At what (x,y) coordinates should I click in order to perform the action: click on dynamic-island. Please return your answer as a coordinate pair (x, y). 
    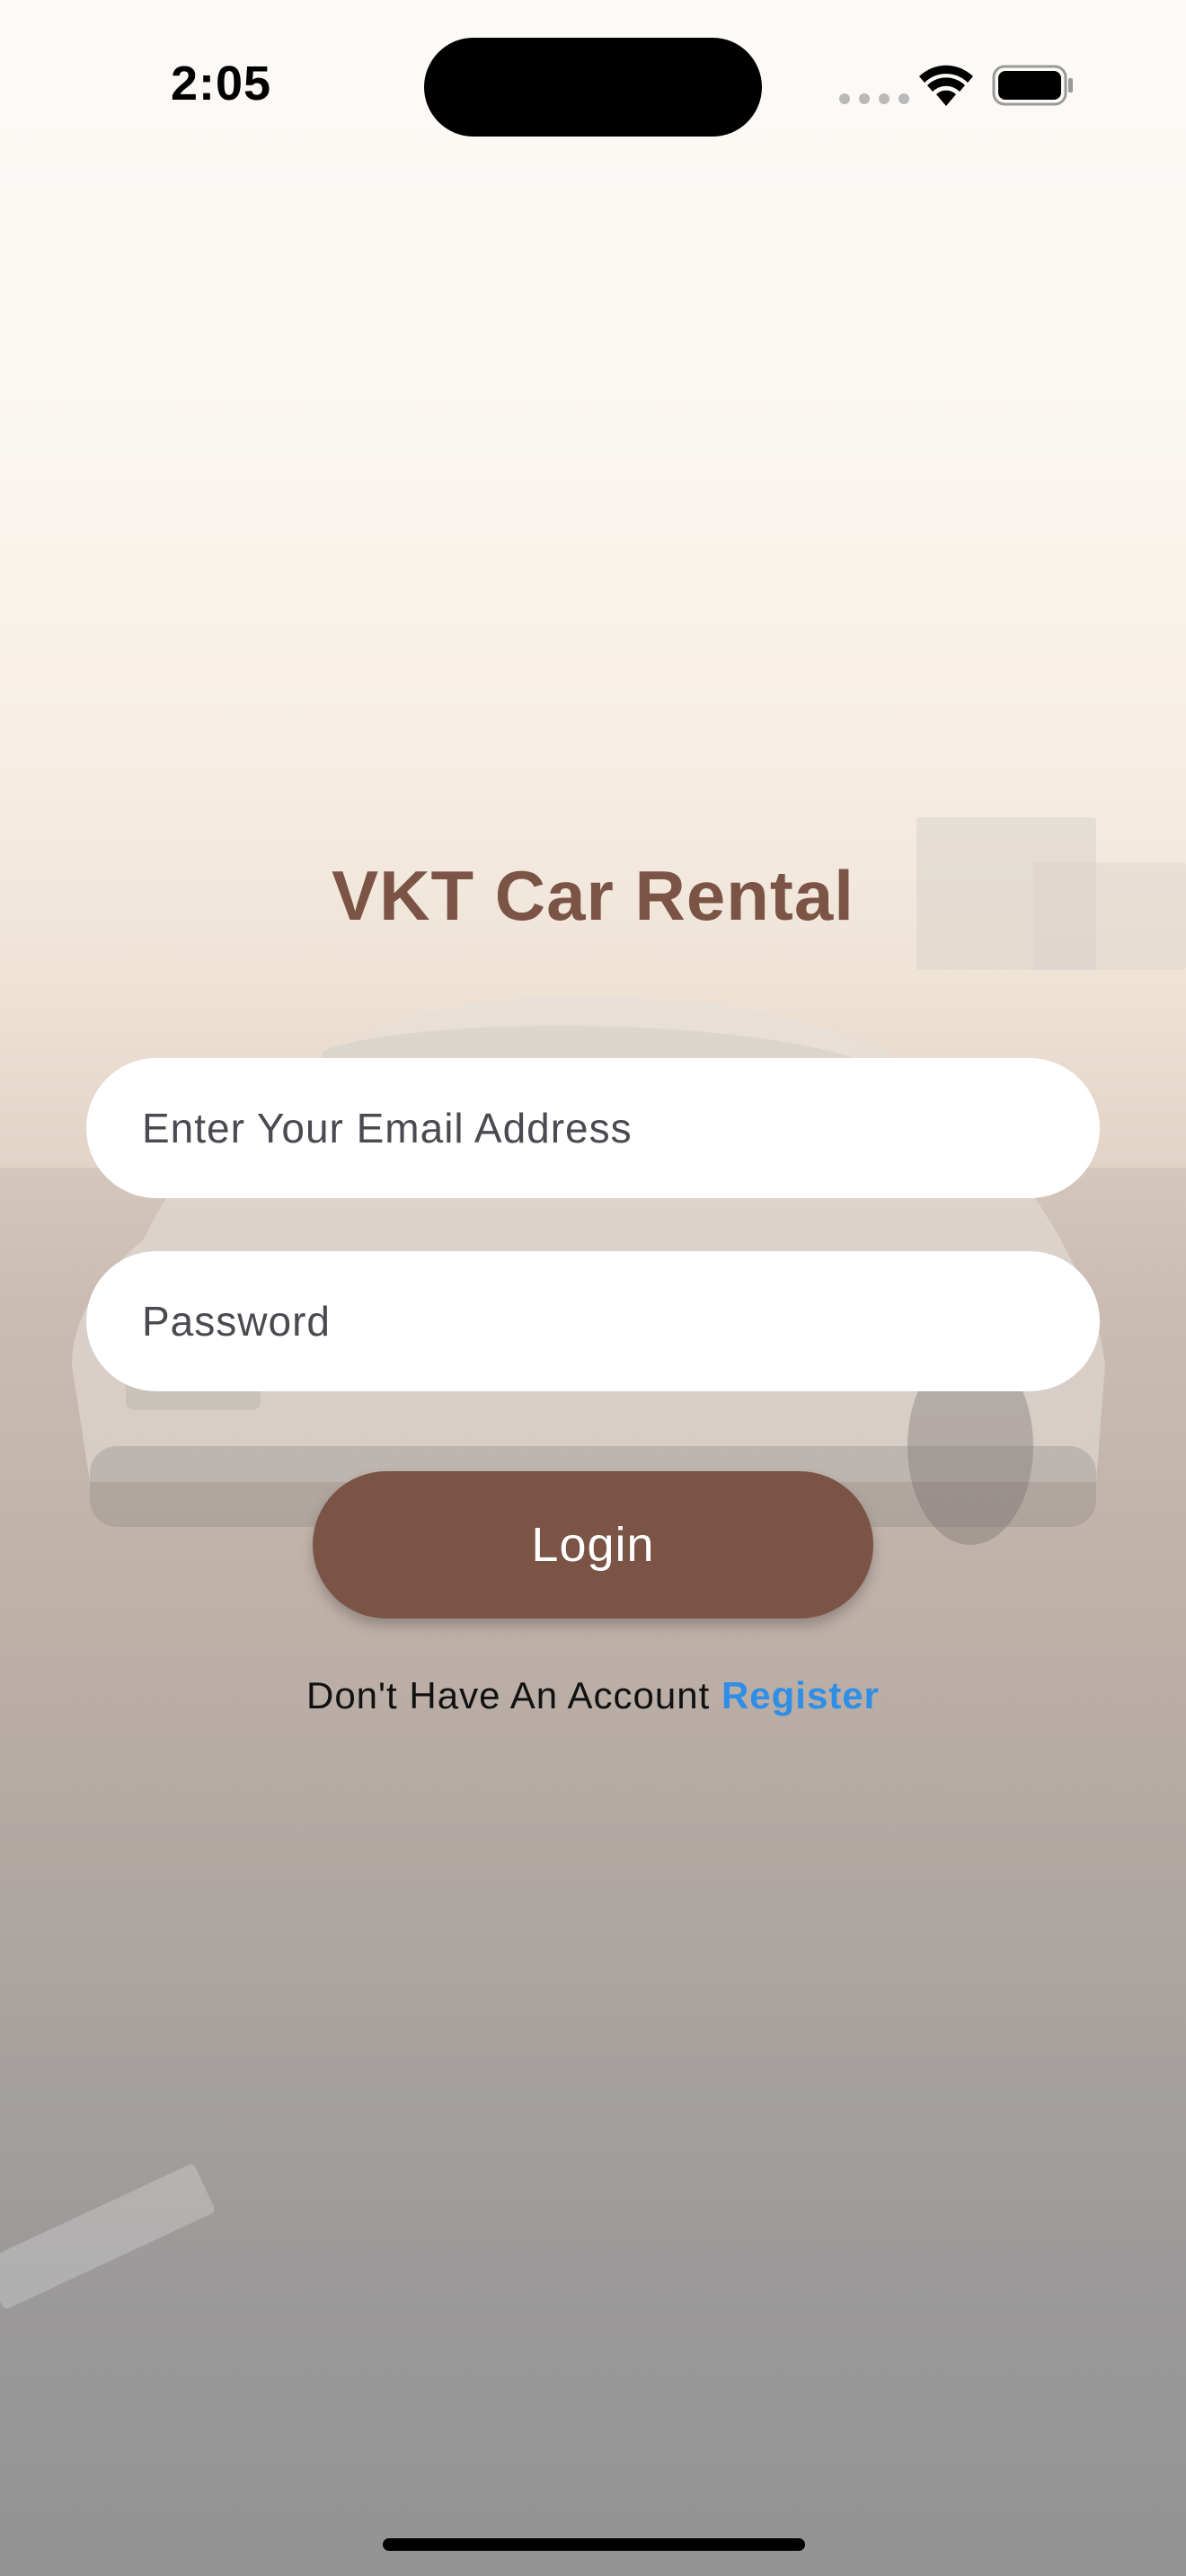
    Looking at the image, I should click on (593, 87).